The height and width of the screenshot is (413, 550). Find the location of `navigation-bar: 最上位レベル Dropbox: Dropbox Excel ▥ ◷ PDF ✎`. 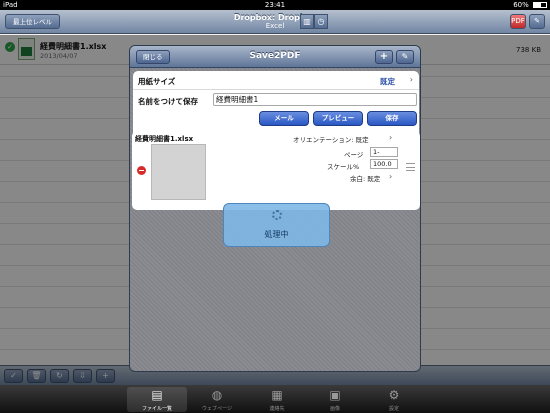

navigation-bar: 最上位レベル Dropbox: Dropbox Excel ▥ ◷ PDF ✎ is located at coordinates (275, 22).